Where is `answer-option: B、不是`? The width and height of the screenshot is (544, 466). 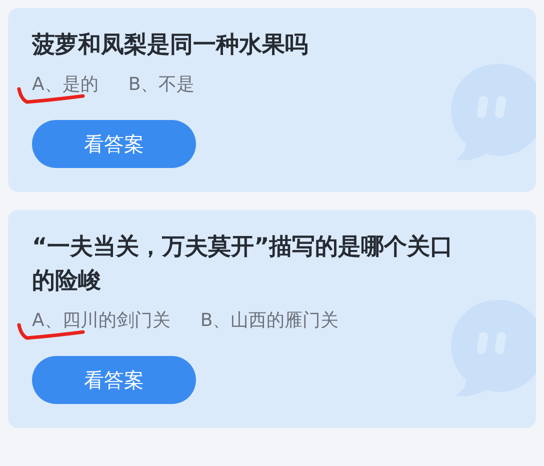
answer-option: B、不是 is located at coordinates (161, 85).